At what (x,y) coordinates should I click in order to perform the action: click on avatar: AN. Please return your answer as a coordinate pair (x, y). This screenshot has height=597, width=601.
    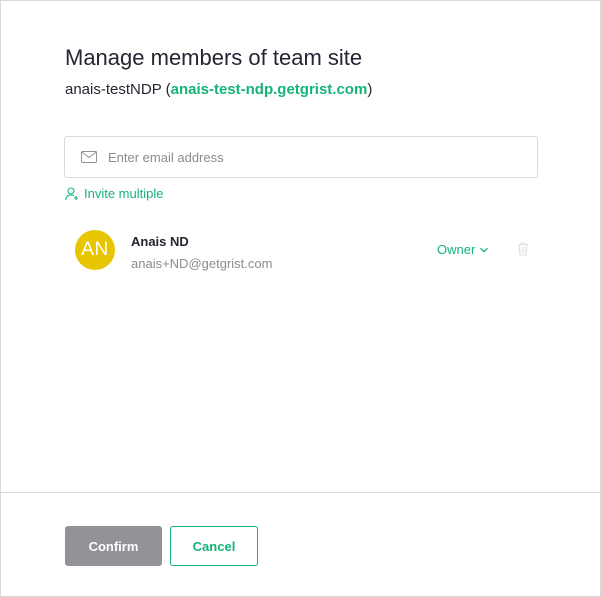
    Looking at the image, I should click on (95, 250).